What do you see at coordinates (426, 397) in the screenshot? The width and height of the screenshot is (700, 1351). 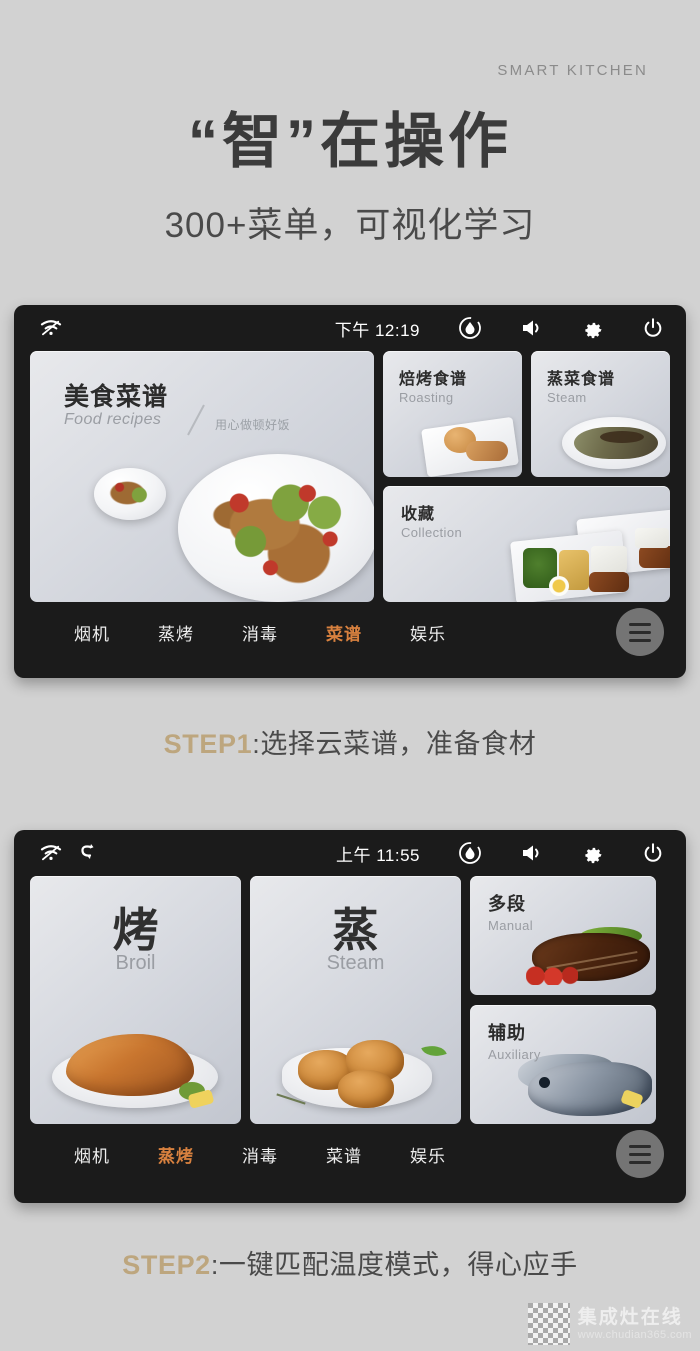 I see `card-subtitle: Roasting` at bounding box center [426, 397].